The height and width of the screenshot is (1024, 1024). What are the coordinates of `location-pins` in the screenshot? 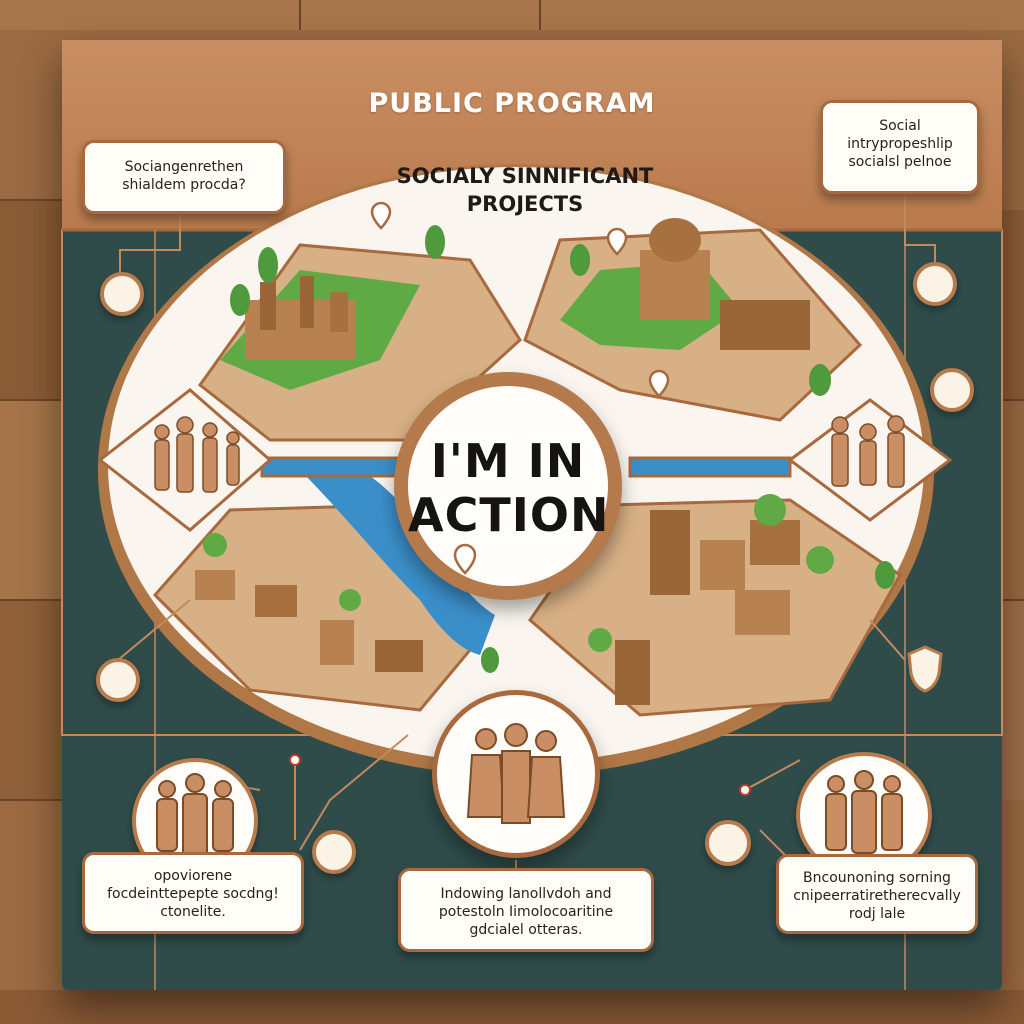 It's located at (520, 388).